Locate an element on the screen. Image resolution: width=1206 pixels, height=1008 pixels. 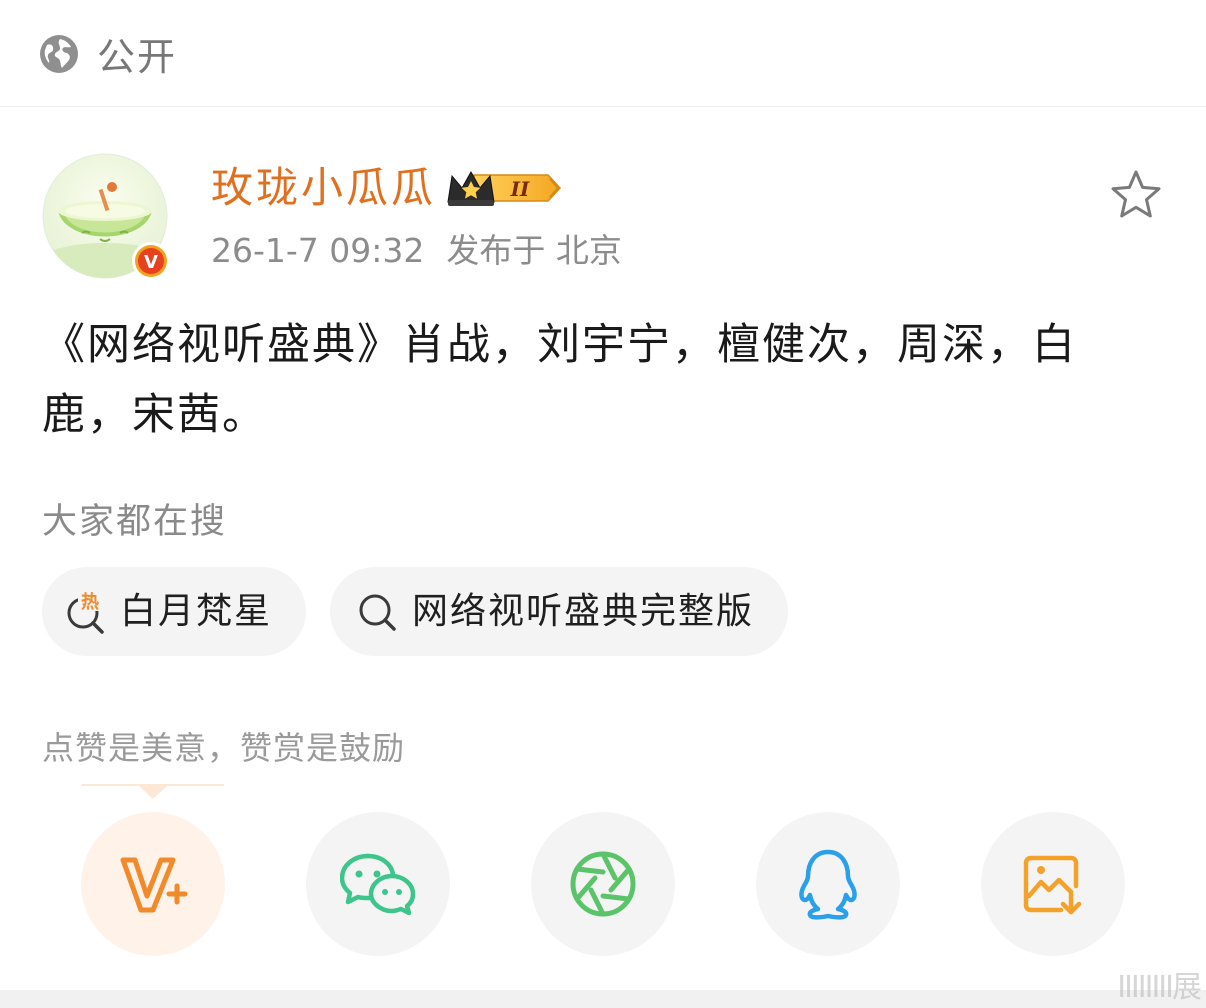
visibility-bar: 公开 is located at coordinates (603, 53).